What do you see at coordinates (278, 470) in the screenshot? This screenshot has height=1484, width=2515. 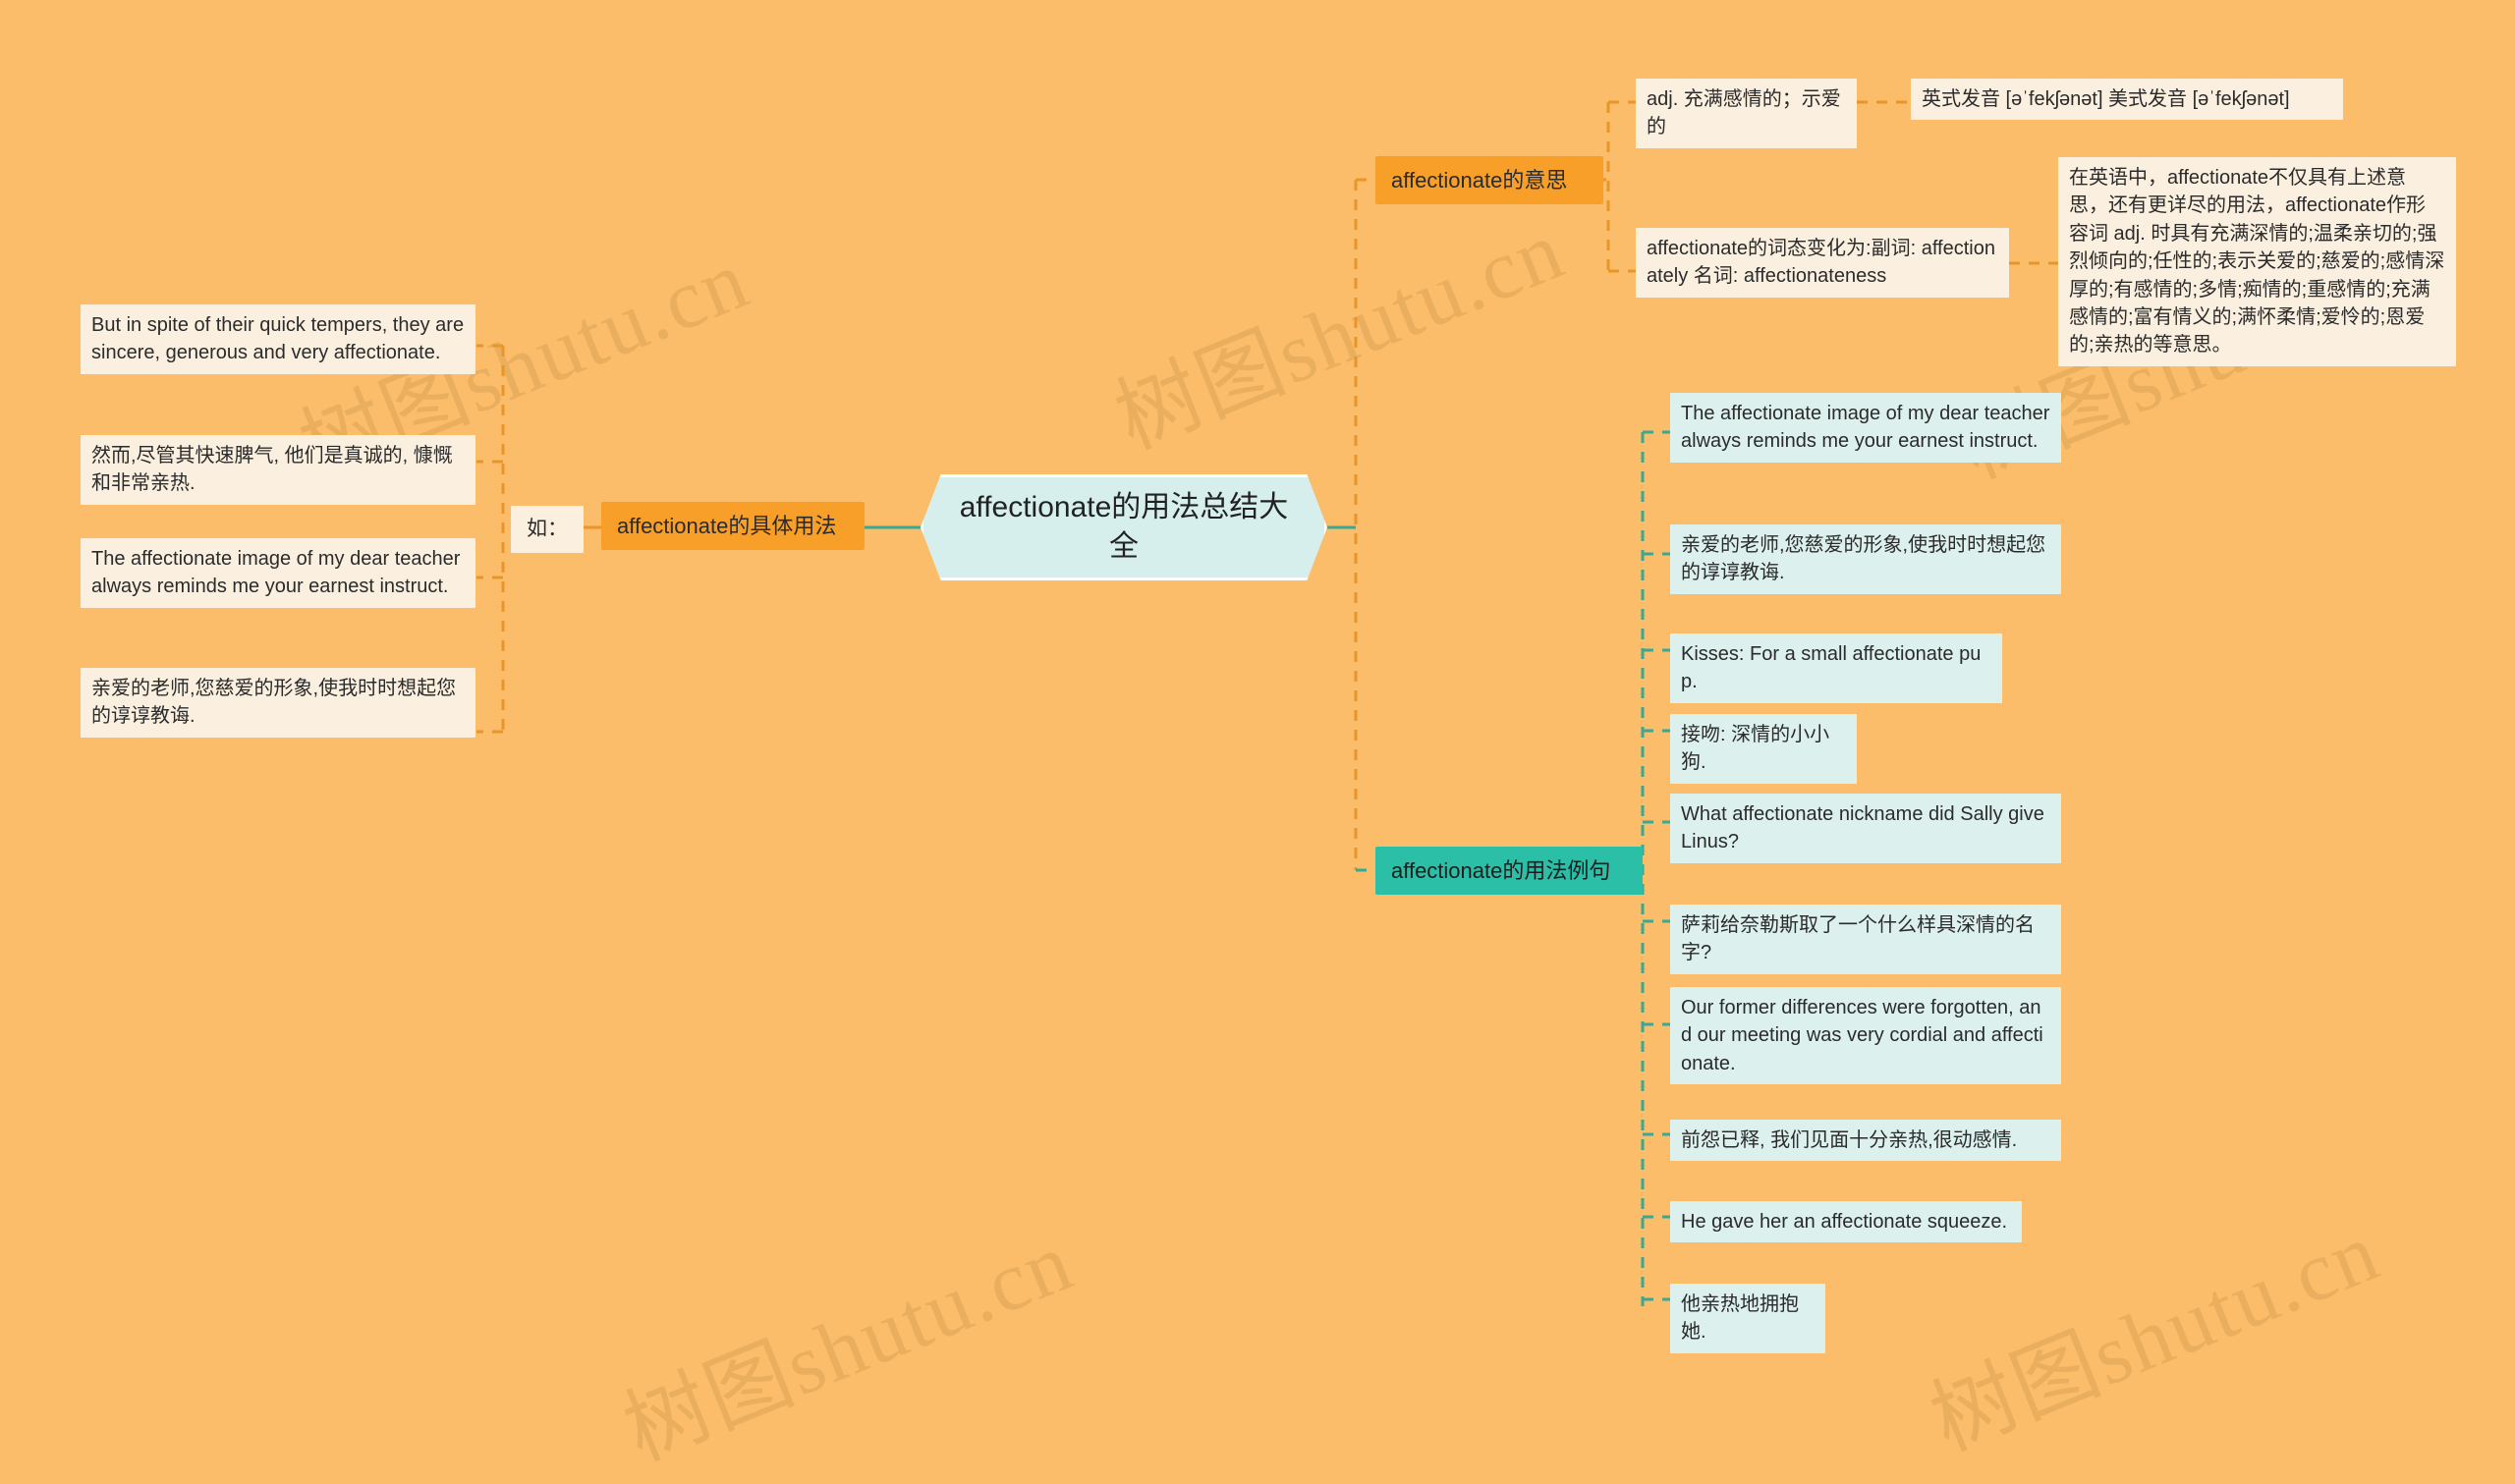 I see `list-item: 然而,尽管其快速脾气, 他们是真诚的, 慷慨和非常亲热.` at bounding box center [278, 470].